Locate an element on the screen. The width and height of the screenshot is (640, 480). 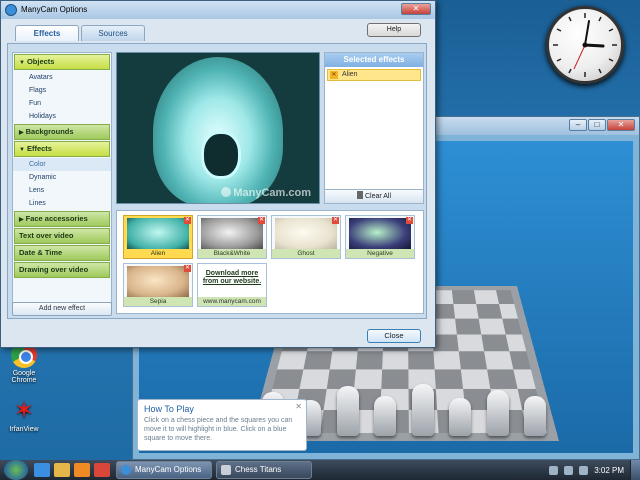
selected-effects-panel: Selected effects ✕ Alien Clear All is located at coordinates (374, 128).